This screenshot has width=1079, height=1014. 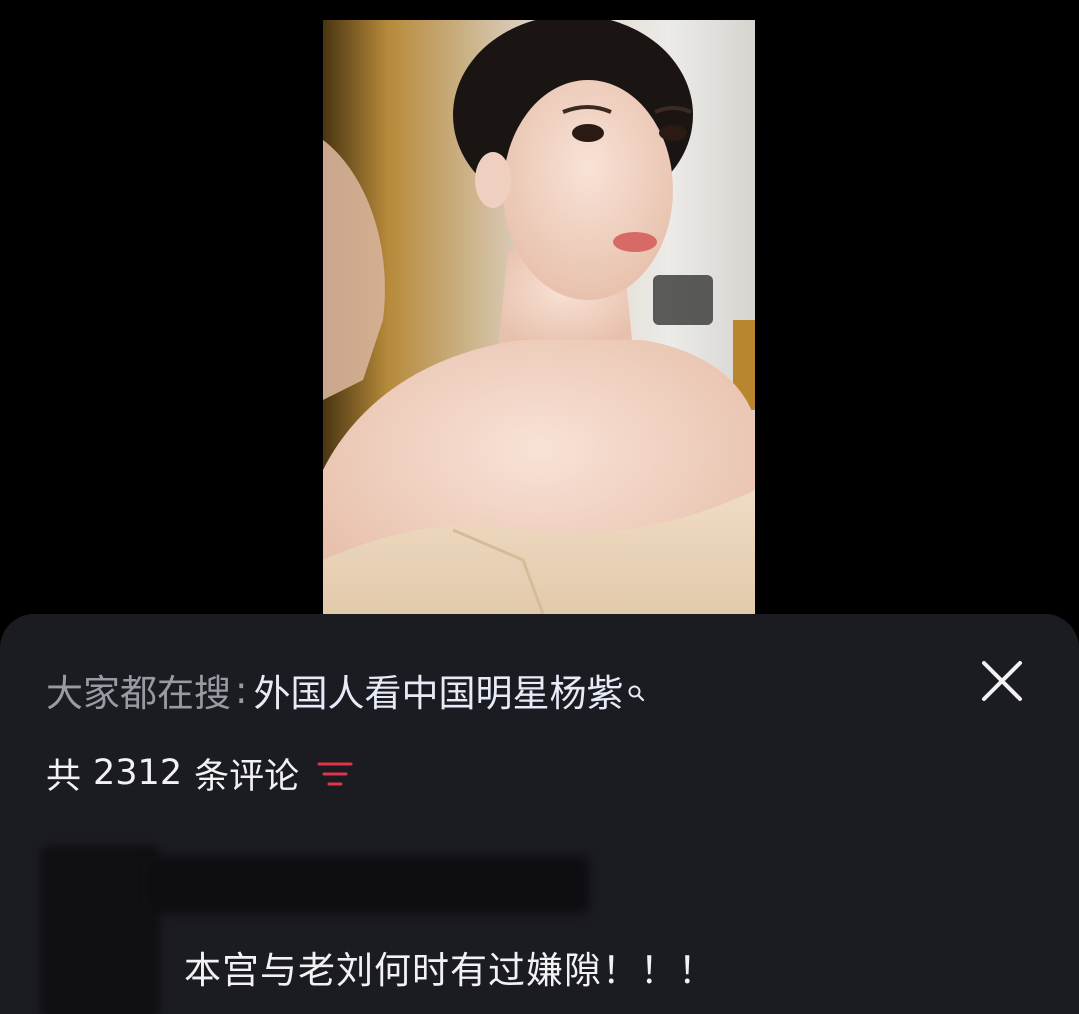 I want to click on close-icon, so click(x=1002, y=681).